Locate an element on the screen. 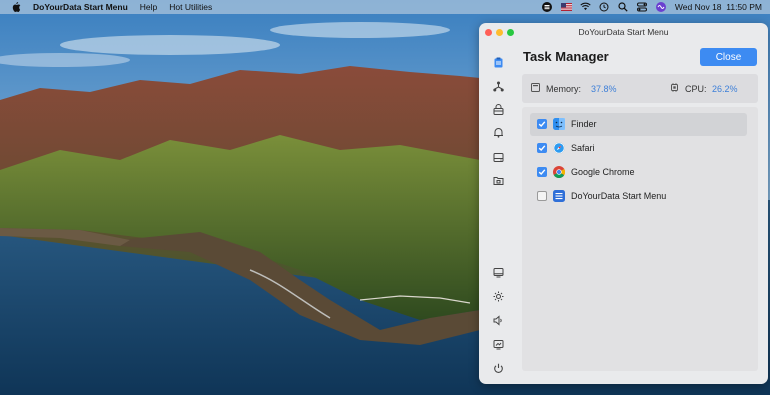 The height and width of the screenshot is (395, 770). memory-label: Memory: is located at coordinates (564, 89).